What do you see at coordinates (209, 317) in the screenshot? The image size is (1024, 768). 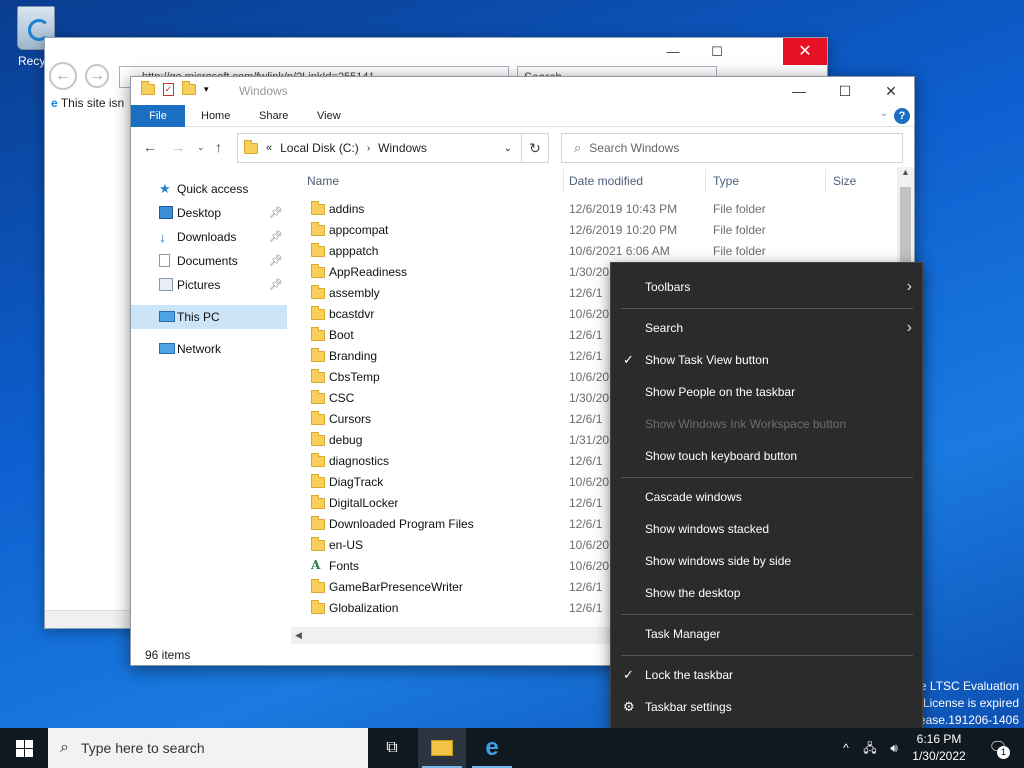 I see `sidebar-item-this-pc: This PC` at bounding box center [209, 317].